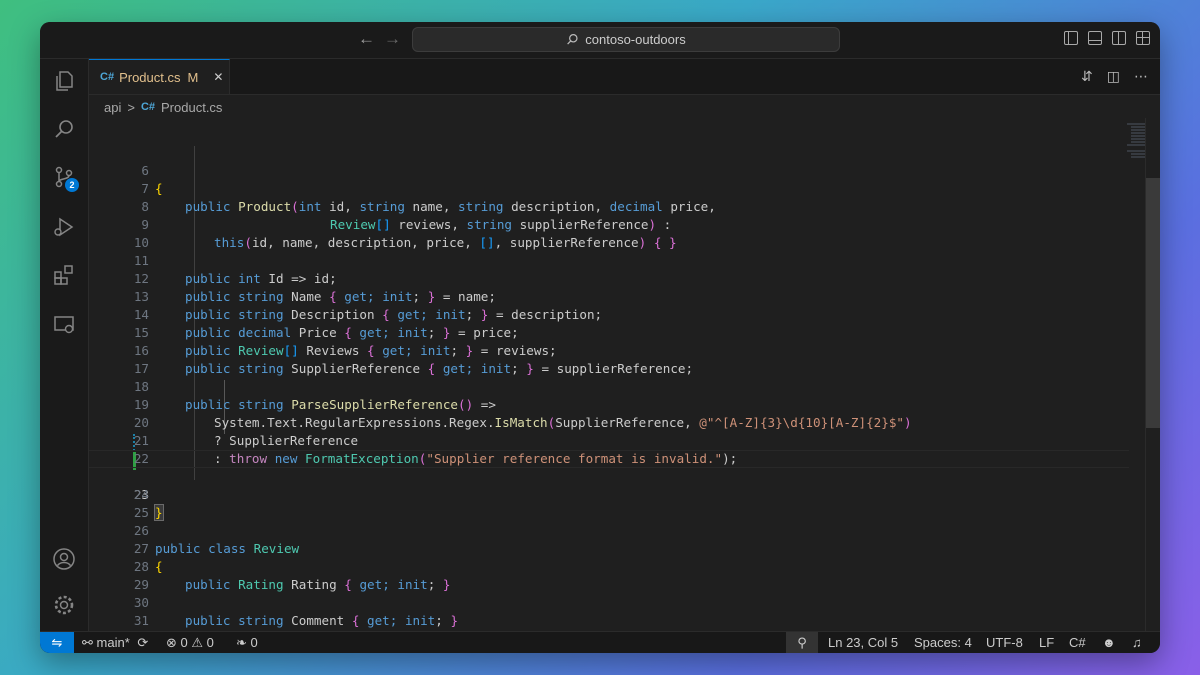 The image size is (1200, 675). What do you see at coordinates (184, 642) in the screenshot?
I see `error-count: 0` at bounding box center [184, 642].